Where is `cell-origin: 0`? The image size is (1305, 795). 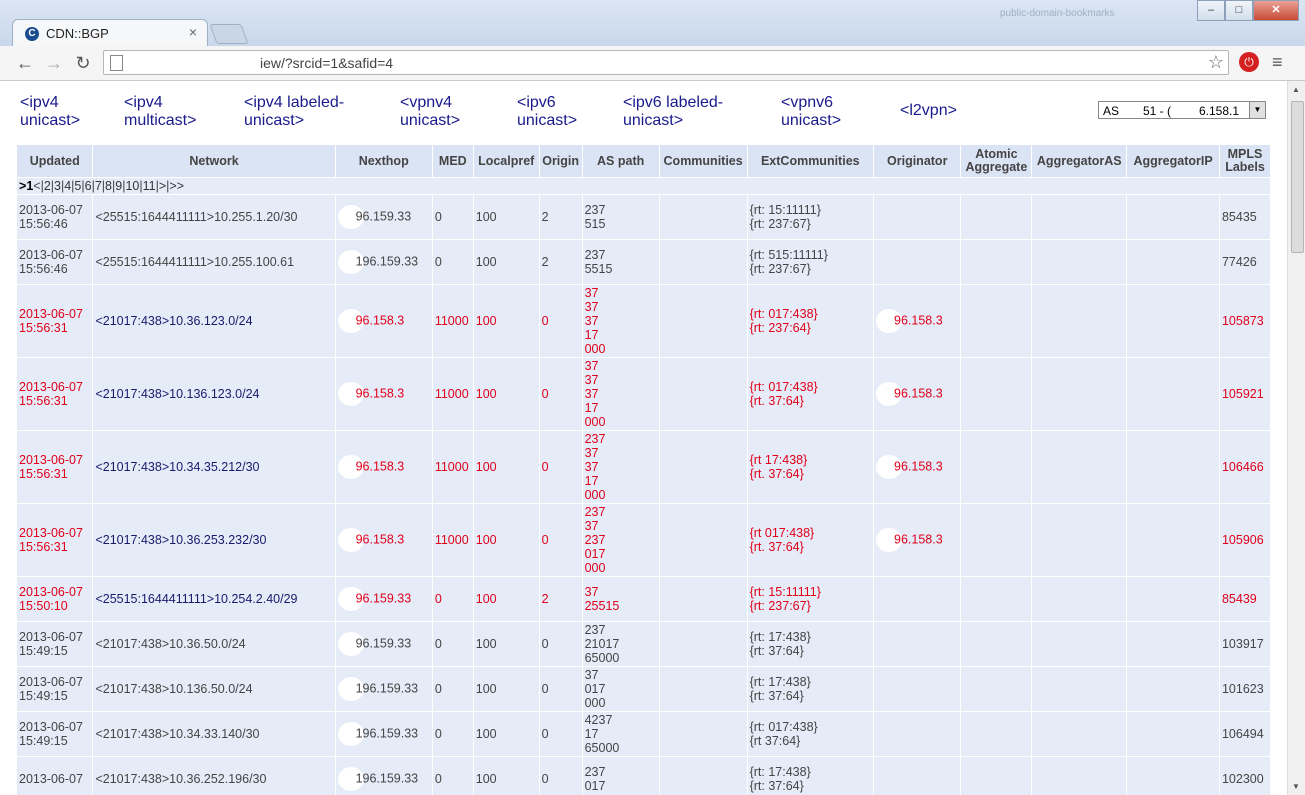 cell-origin: 0 is located at coordinates (560, 775).